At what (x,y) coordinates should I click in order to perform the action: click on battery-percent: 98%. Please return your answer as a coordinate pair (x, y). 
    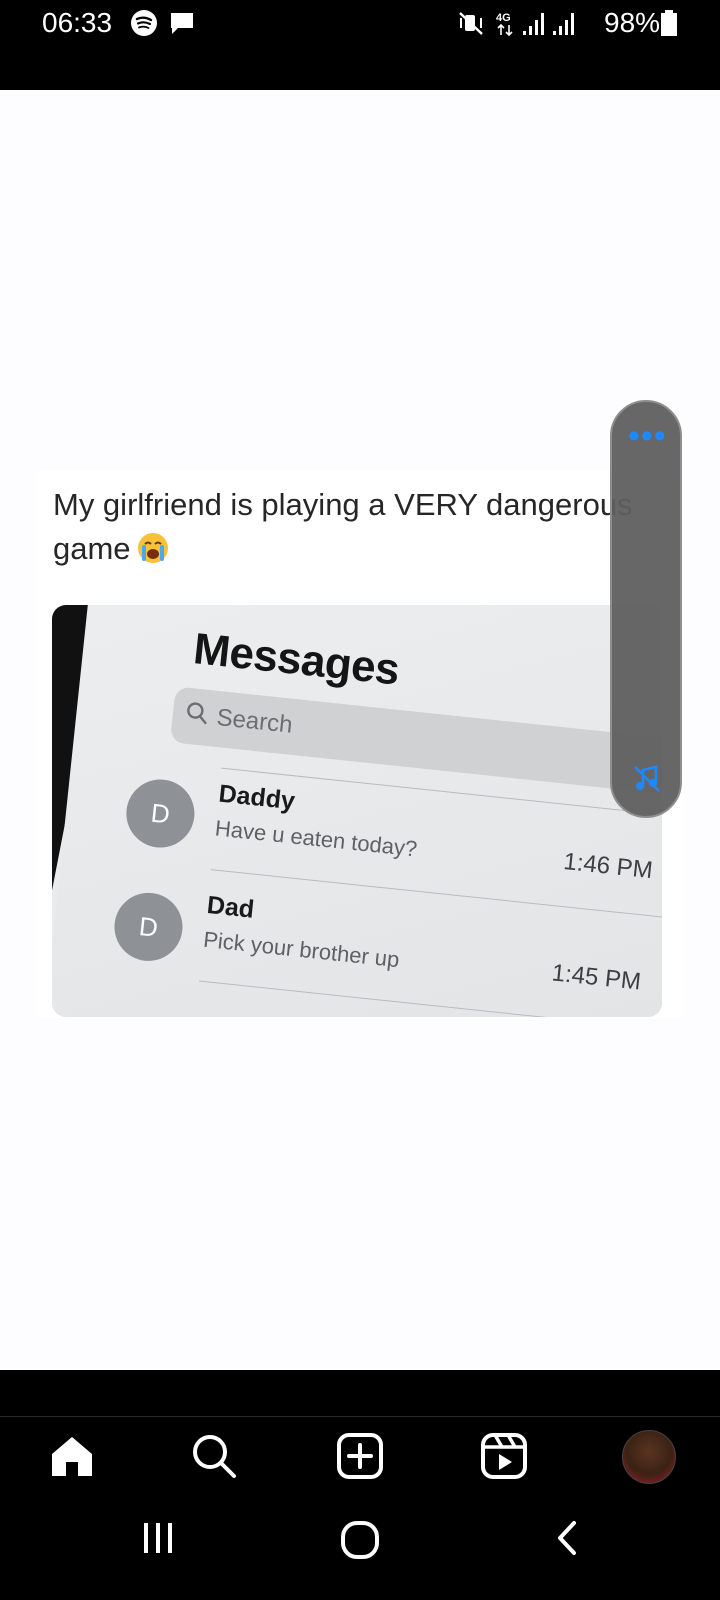
    Looking at the image, I should click on (632, 22).